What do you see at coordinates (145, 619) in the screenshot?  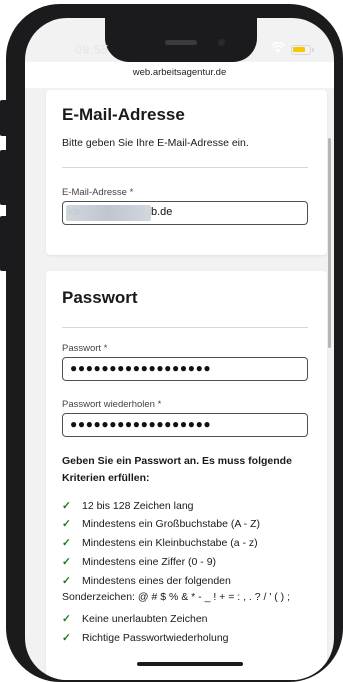 I see `criterion-label: Keine unerlaubten Zeichen` at bounding box center [145, 619].